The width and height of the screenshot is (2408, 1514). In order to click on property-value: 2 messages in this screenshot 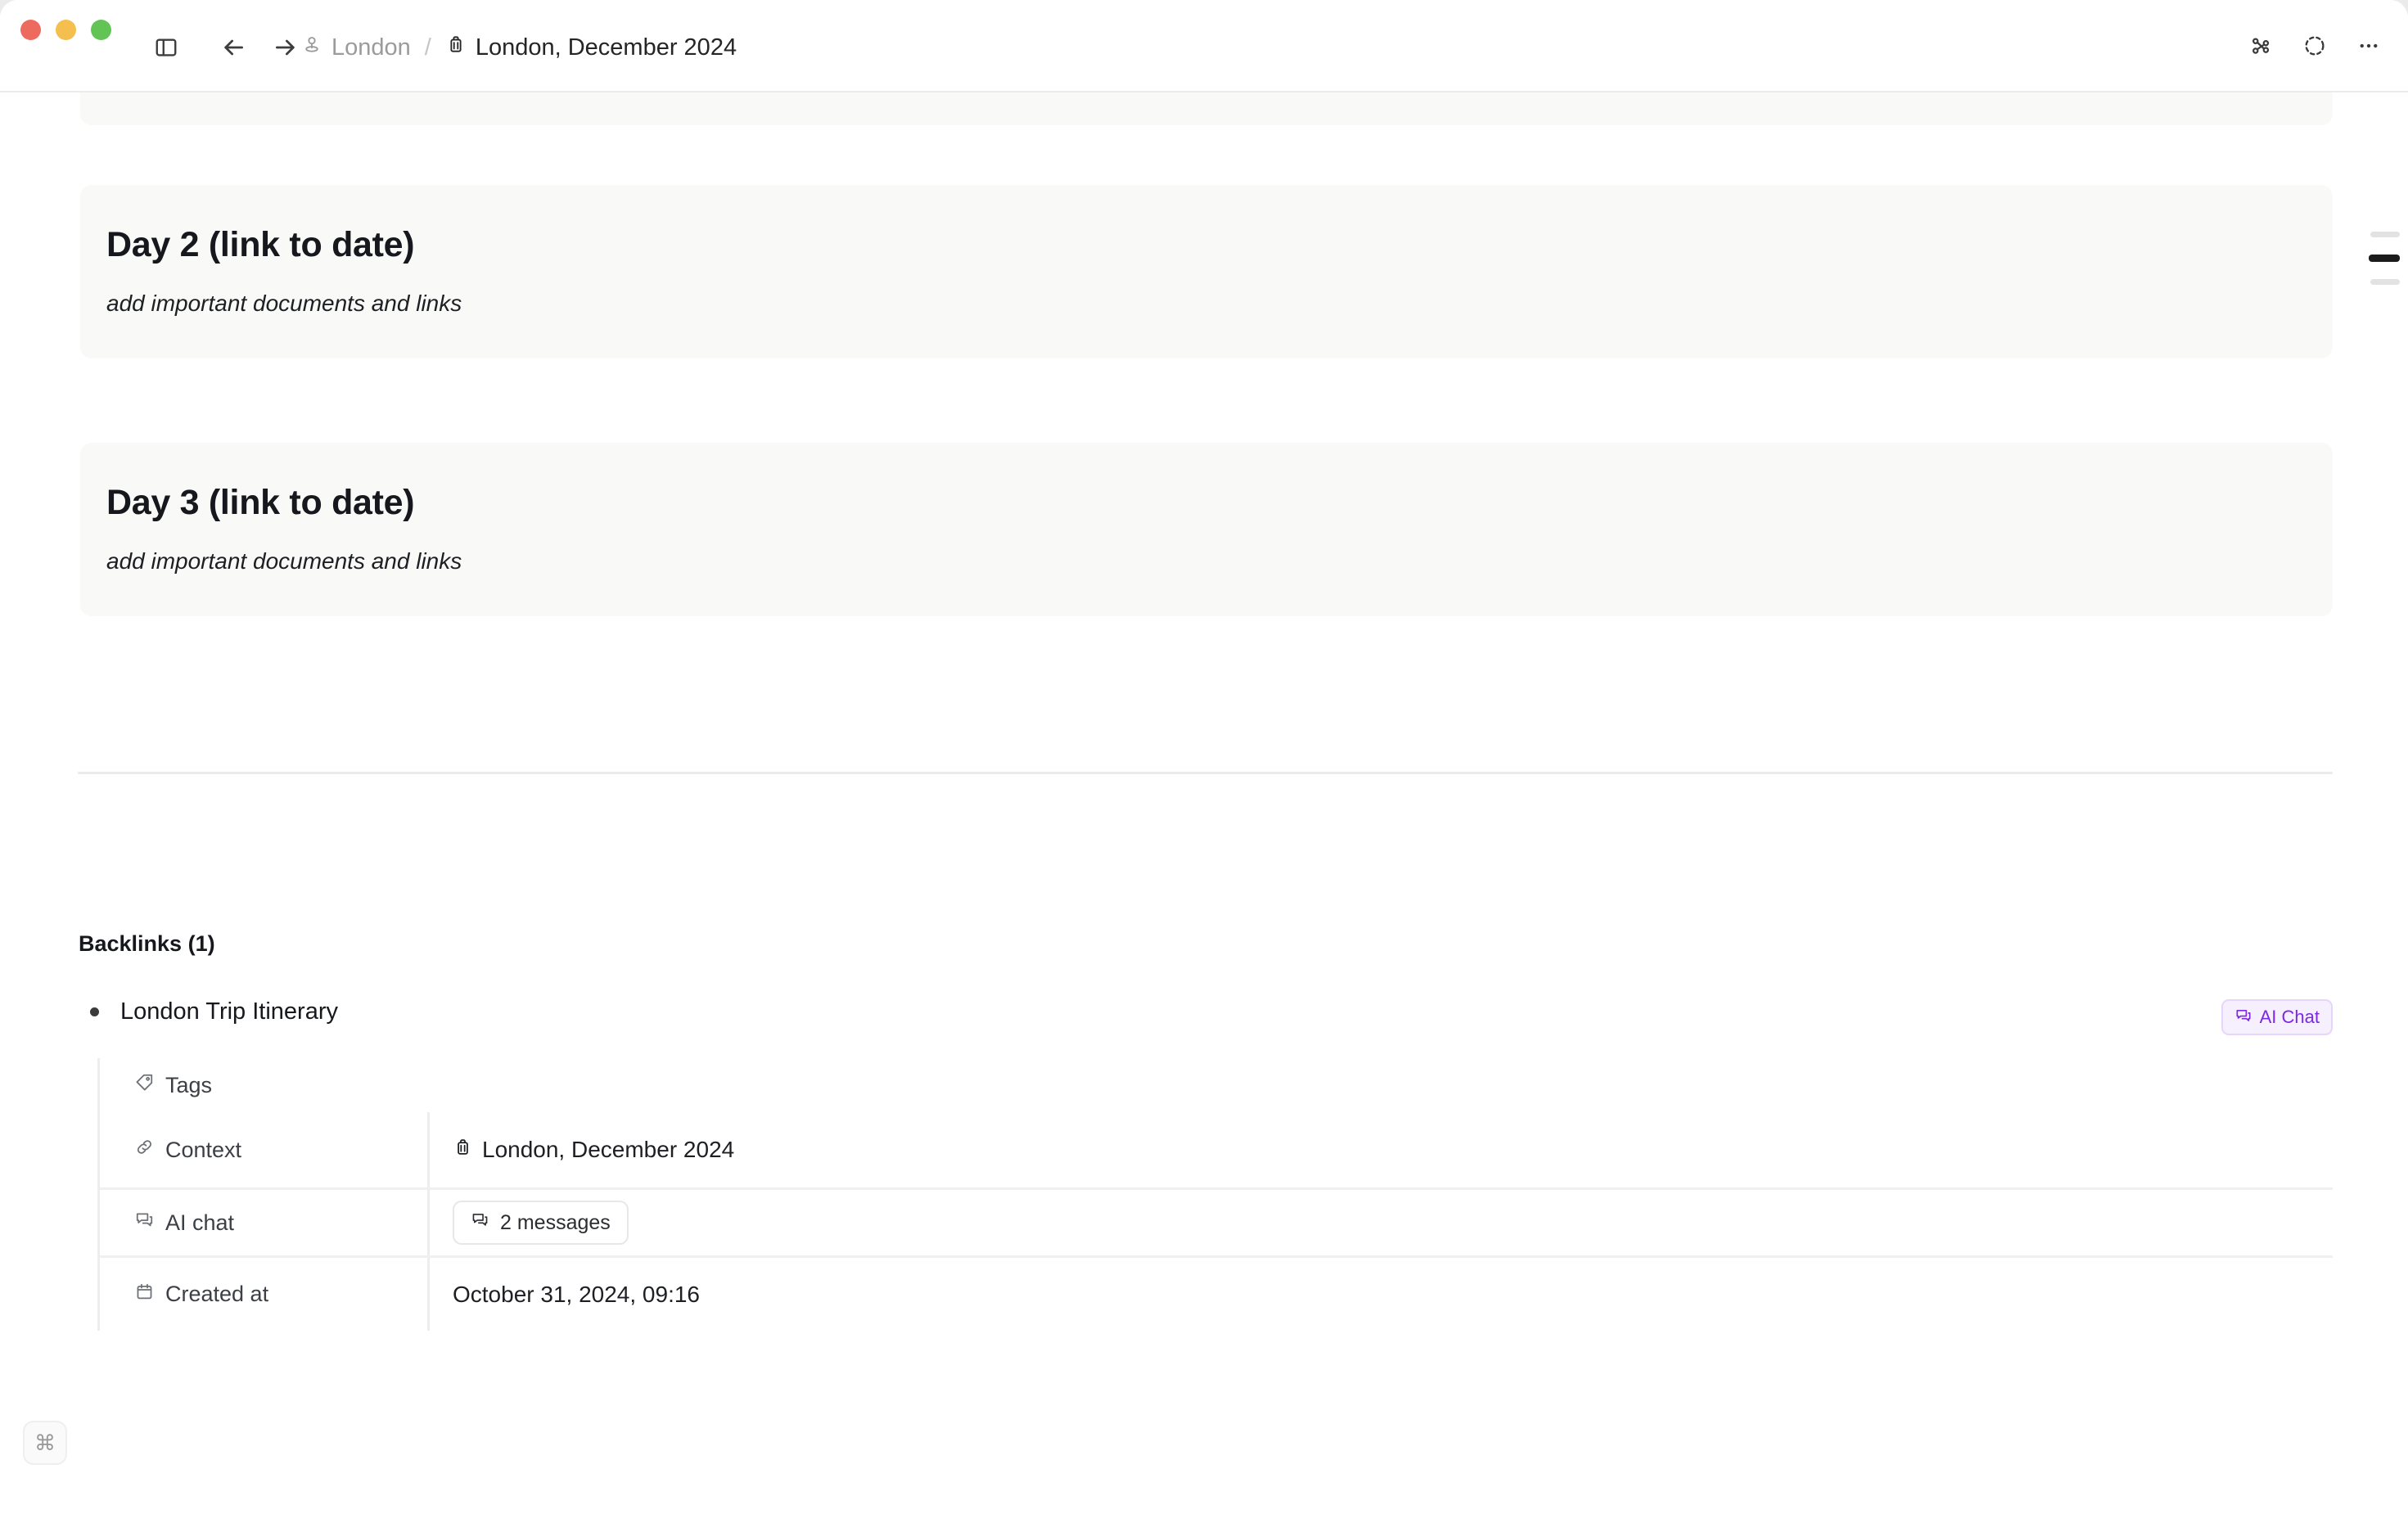, I will do `click(1380, 1222)`.